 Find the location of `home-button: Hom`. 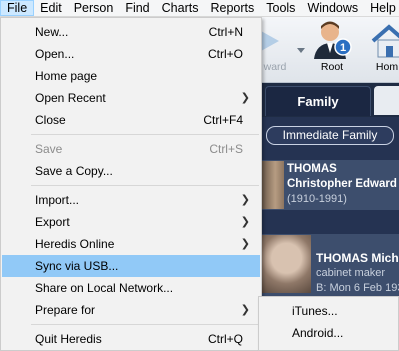

home-button: Hom is located at coordinates (381, 49).